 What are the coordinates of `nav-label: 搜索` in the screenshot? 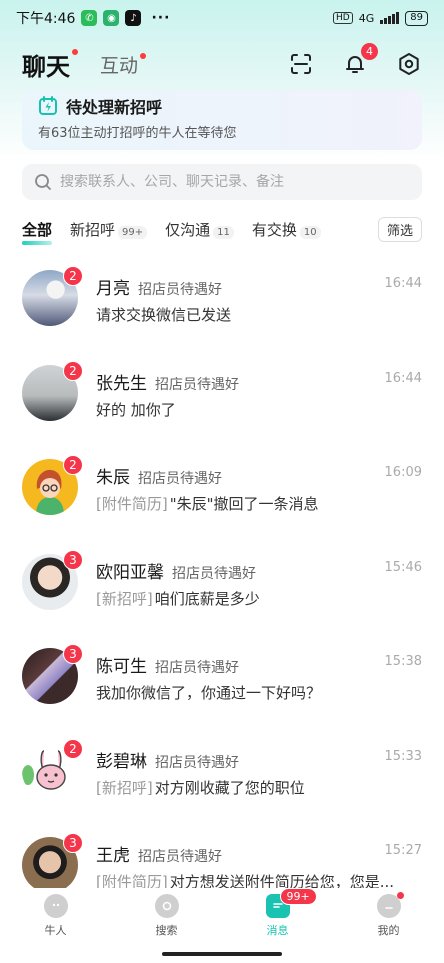 It's located at (166, 930).